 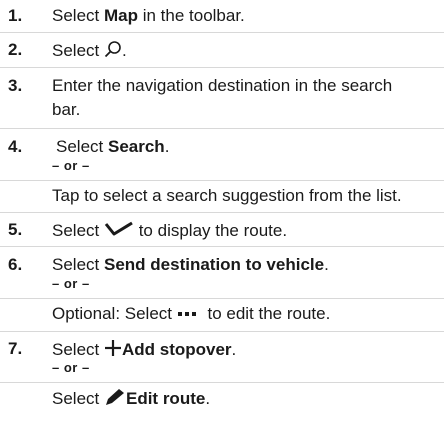 I want to click on ui-term: Map, so click(x=120, y=15).